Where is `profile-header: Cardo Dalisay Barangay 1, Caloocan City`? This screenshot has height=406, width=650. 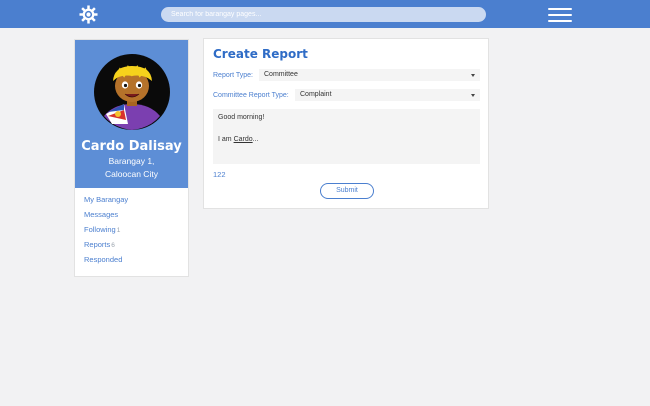
profile-header: Cardo Dalisay Barangay 1, Caloocan City is located at coordinates (131, 114).